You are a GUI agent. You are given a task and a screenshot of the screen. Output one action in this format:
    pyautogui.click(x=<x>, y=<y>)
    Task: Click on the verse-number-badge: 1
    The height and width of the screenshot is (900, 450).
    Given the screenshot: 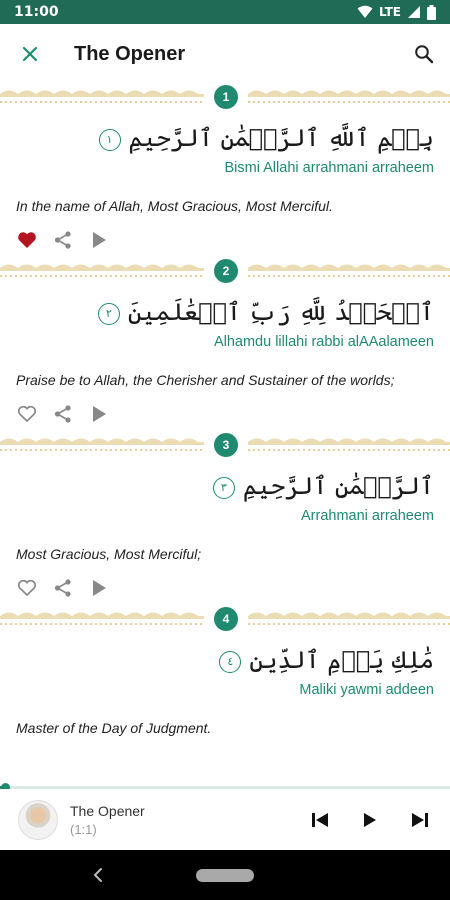 What is the action you would take?
    pyautogui.click(x=226, y=97)
    